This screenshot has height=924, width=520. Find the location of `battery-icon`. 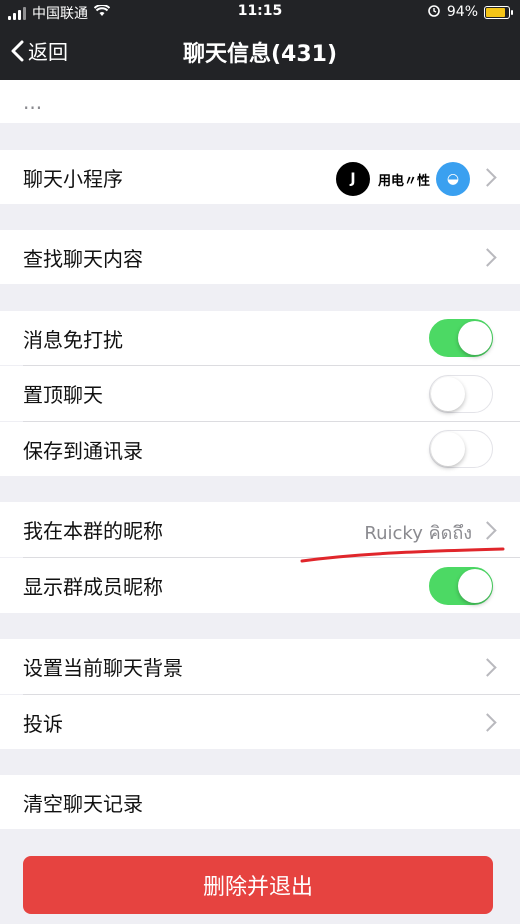

battery-icon is located at coordinates (498, 12).